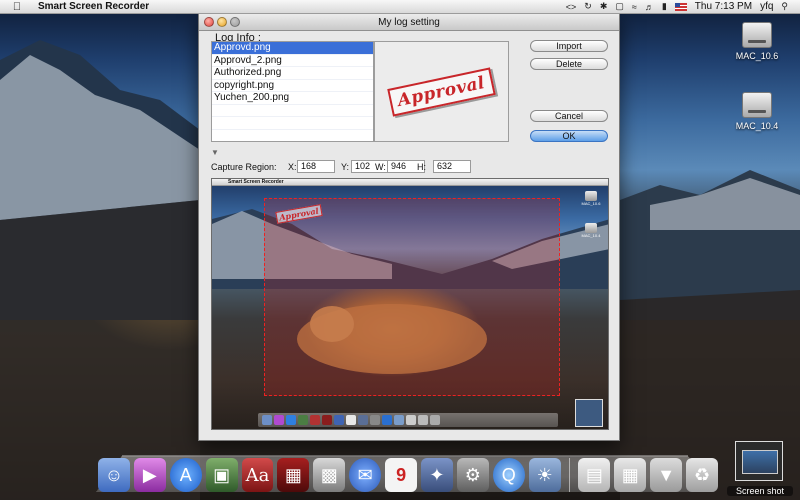 The image size is (800, 500). What do you see at coordinates (571, 7) in the screenshot?
I see `code-icon: <>` at bounding box center [571, 7].